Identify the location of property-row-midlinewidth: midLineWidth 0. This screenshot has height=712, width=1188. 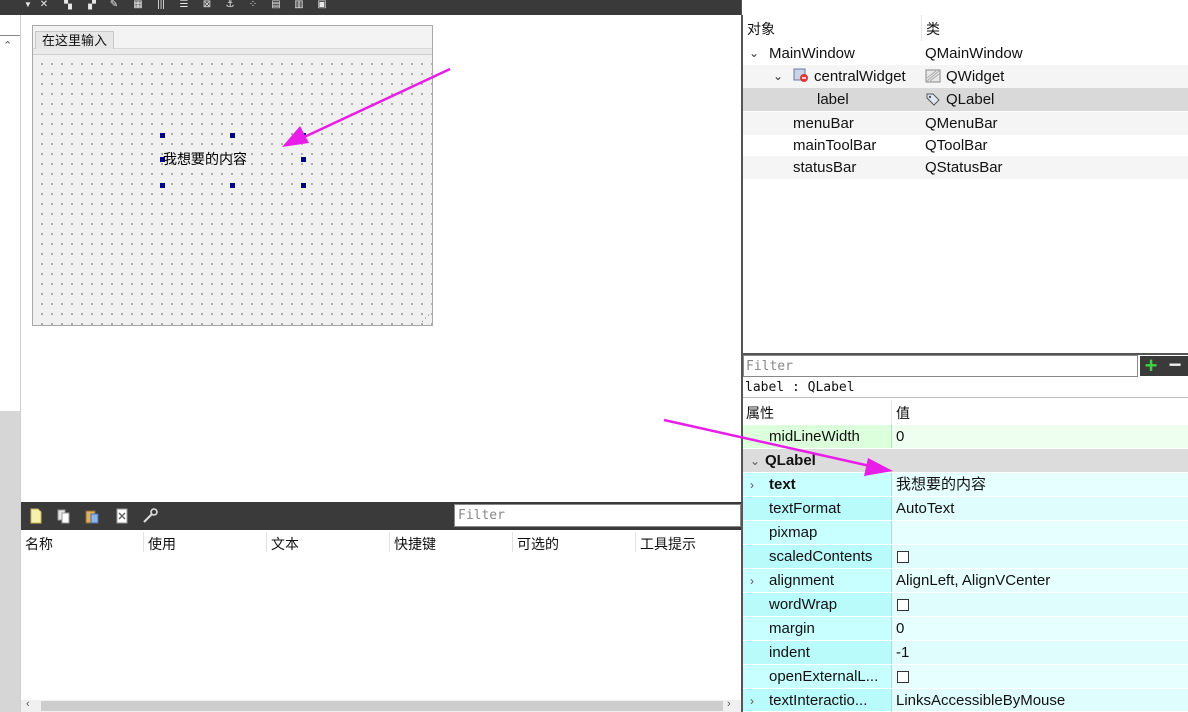
(965, 437).